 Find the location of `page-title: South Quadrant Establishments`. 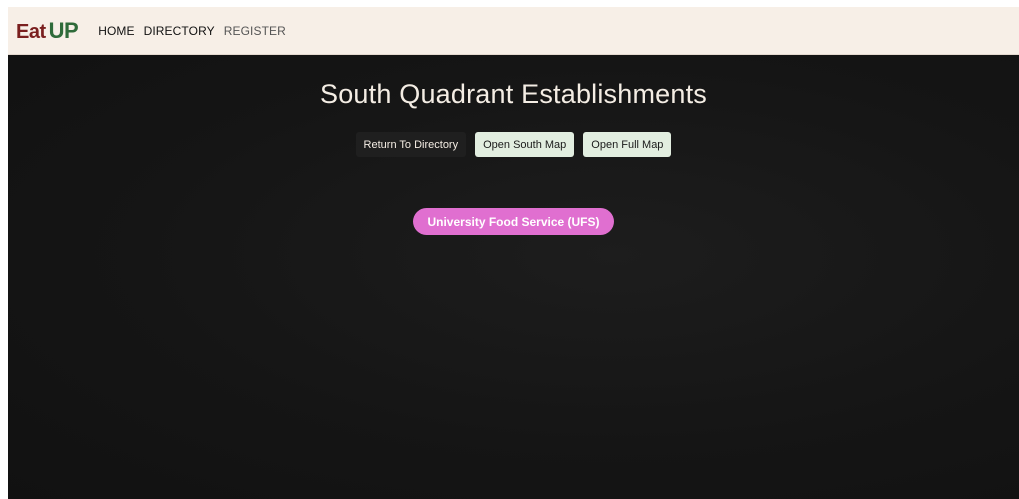

page-title: South Quadrant Establishments is located at coordinates (513, 94).